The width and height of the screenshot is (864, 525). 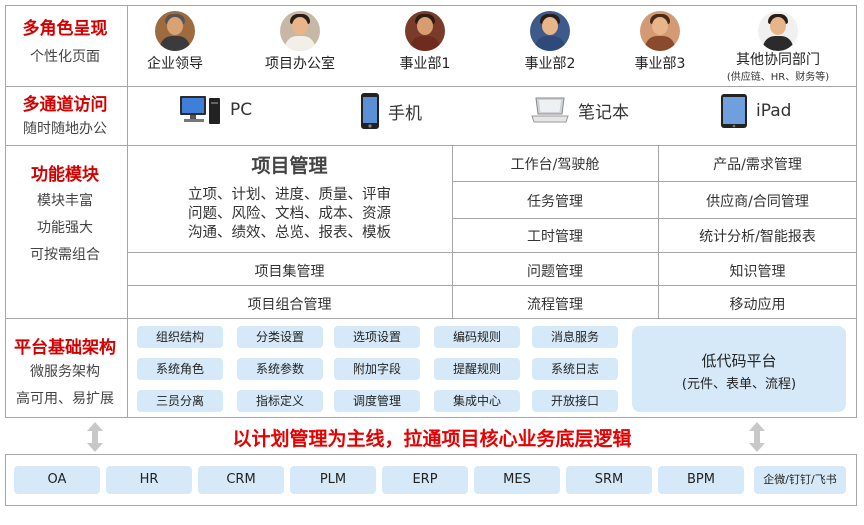 I want to click on double-arrow-right-icon, so click(x=757, y=437).